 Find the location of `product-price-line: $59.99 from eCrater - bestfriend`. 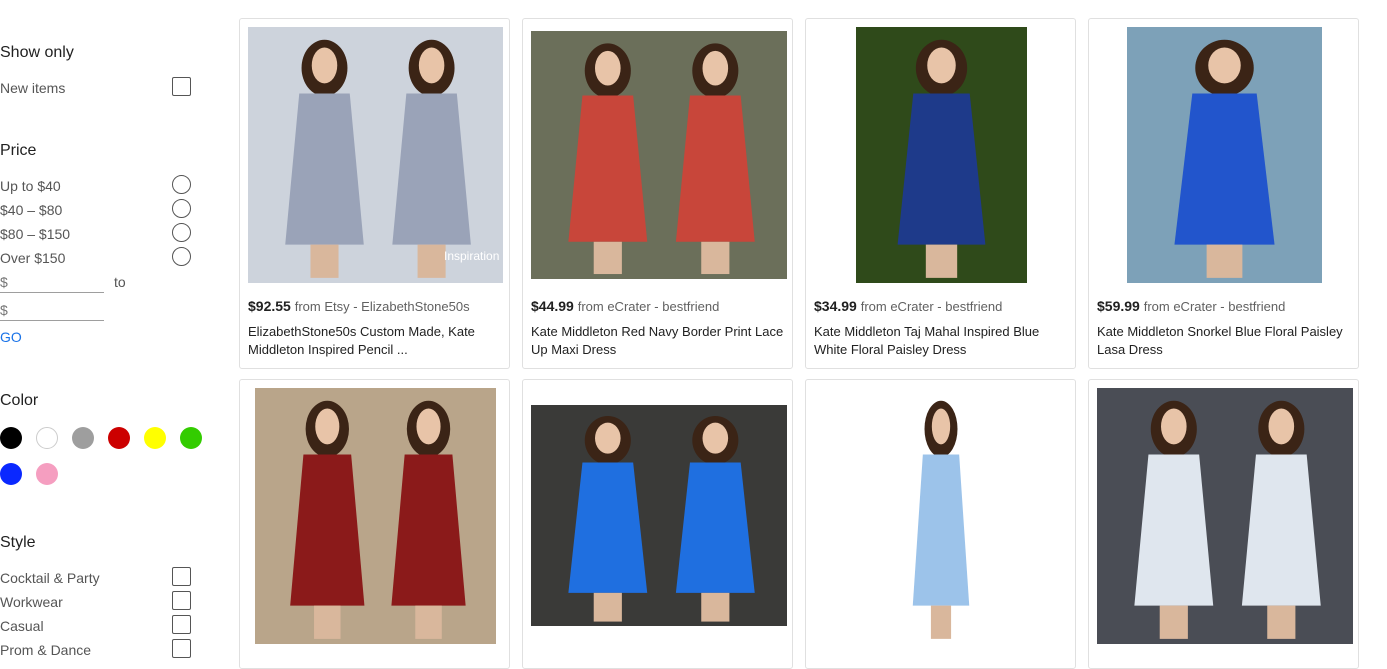

product-price-line: $59.99 from eCrater - bestfriend is located at coordinates (1191, 306).